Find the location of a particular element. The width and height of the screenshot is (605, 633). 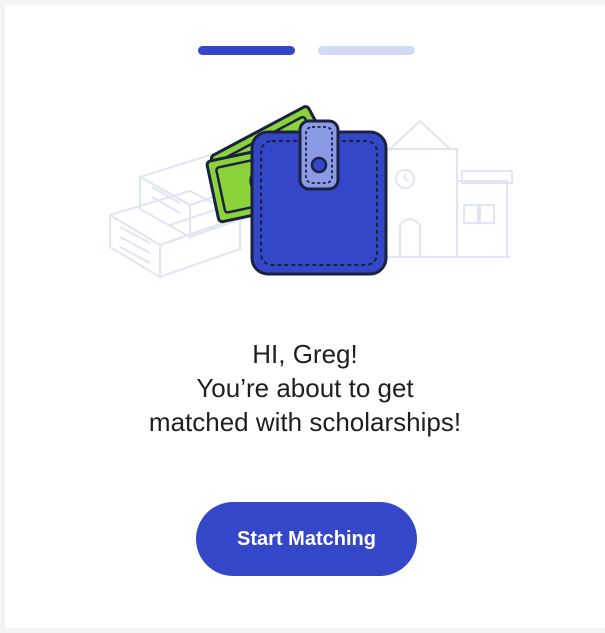

greeting-line-1: HI, Greg! is located at coordinates (305, 354).